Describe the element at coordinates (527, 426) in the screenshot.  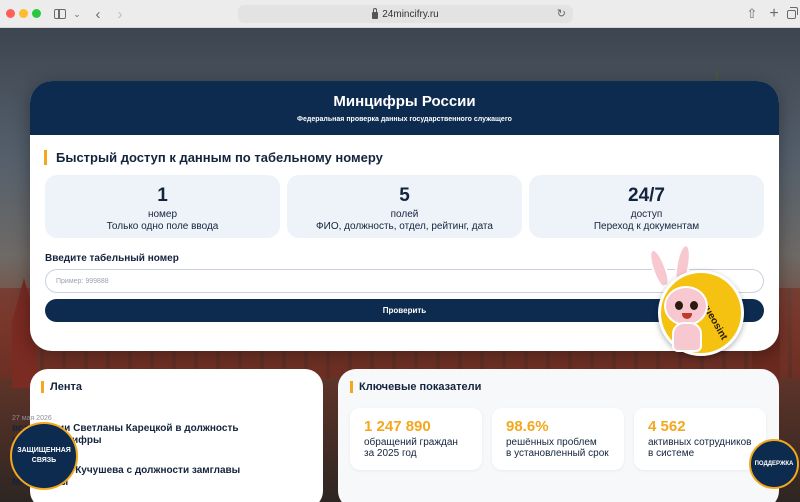
I see `kpi-value: 98.6%` at that location.